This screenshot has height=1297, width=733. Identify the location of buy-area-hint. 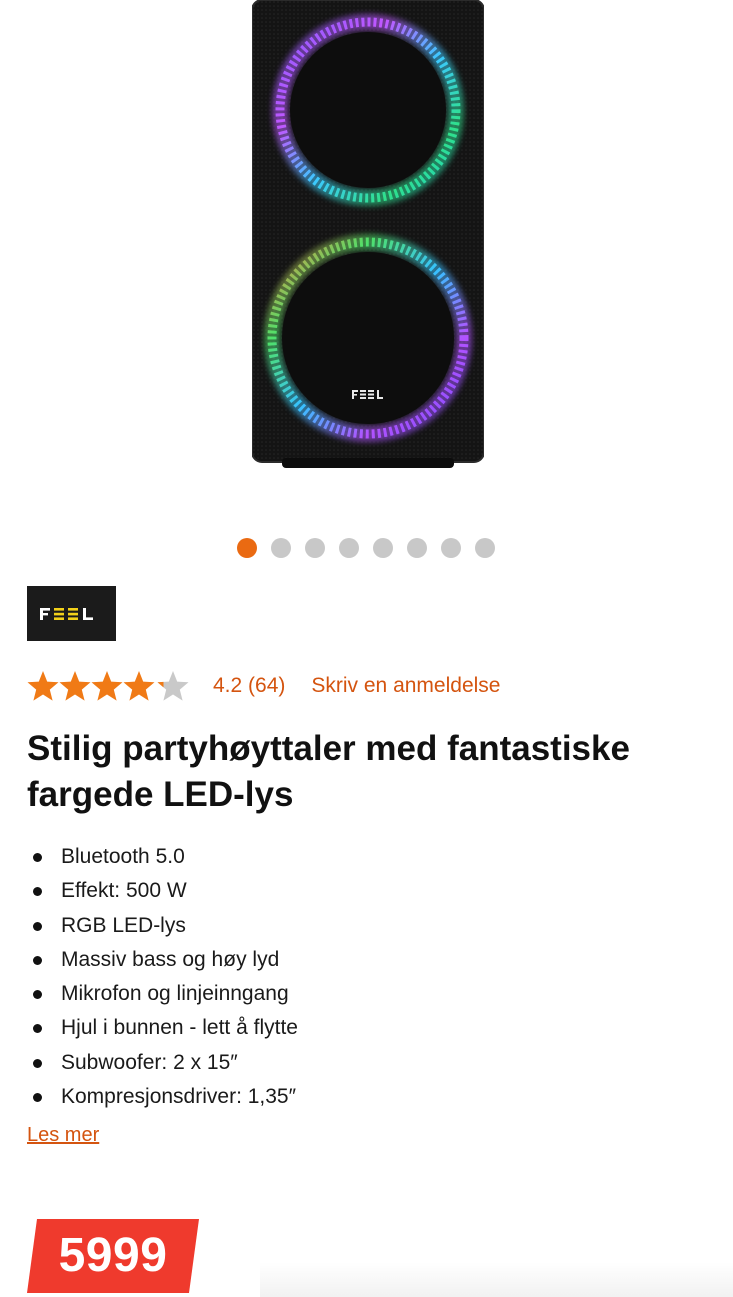
(496, 1279).